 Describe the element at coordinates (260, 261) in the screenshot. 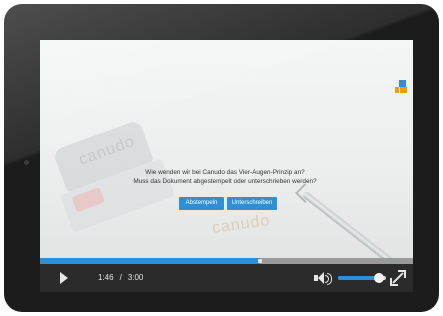

I see `progress-handle` at that location.